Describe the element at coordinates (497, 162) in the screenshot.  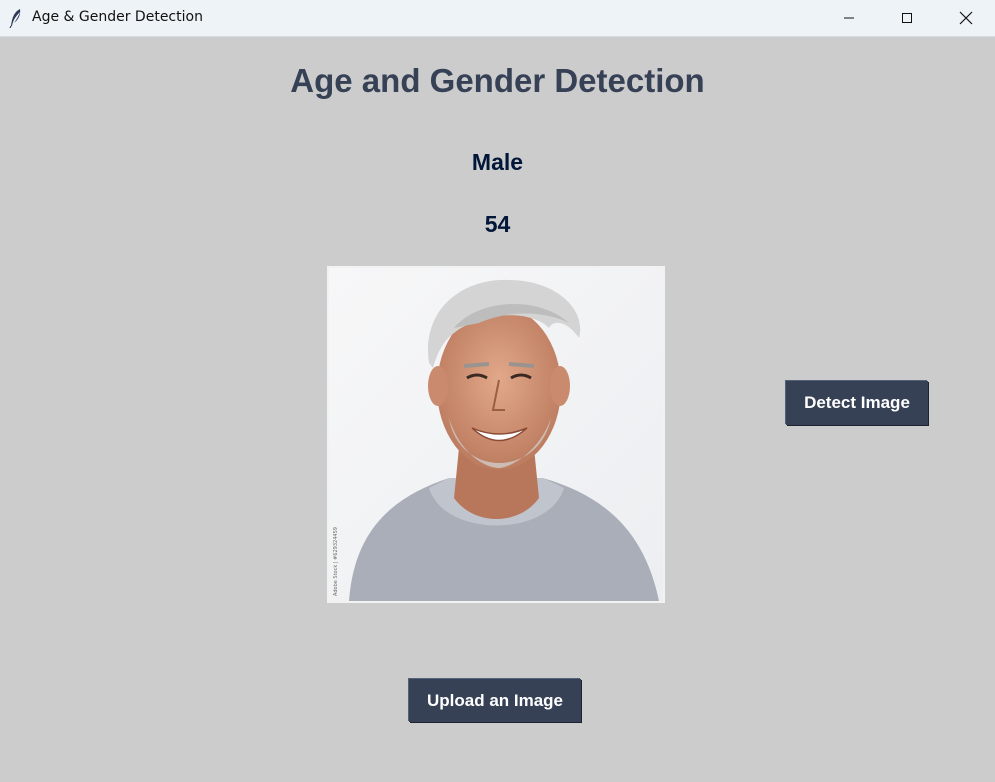
I see `gender-result: Male` at that location.